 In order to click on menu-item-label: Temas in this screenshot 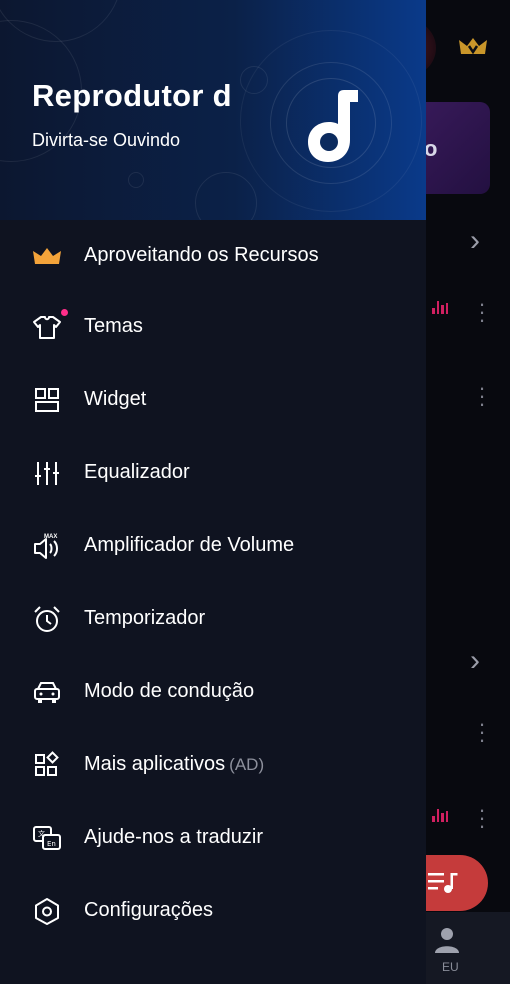, I will do `click(113, 326)`.